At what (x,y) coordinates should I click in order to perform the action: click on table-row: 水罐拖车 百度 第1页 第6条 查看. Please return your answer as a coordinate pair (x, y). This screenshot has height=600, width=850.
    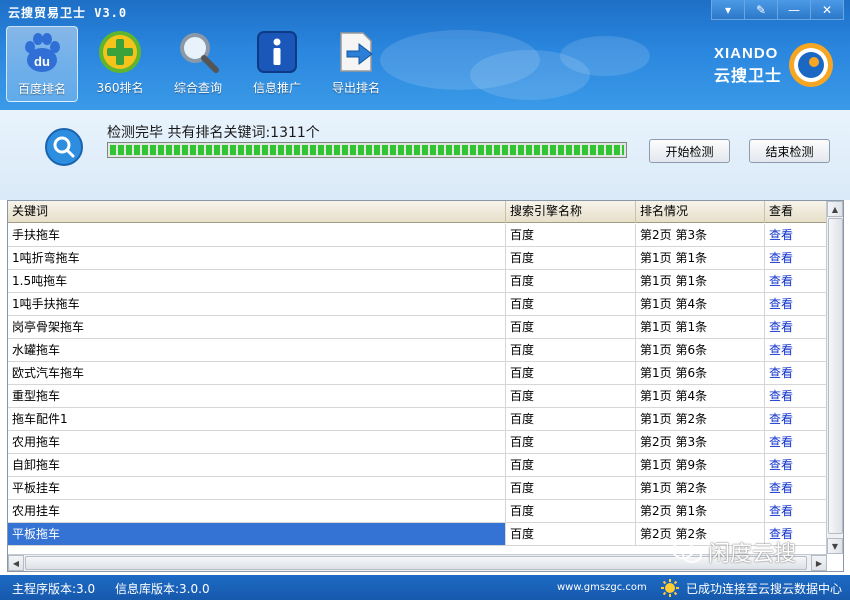
    Looking at the image, I should click on (417, 350).